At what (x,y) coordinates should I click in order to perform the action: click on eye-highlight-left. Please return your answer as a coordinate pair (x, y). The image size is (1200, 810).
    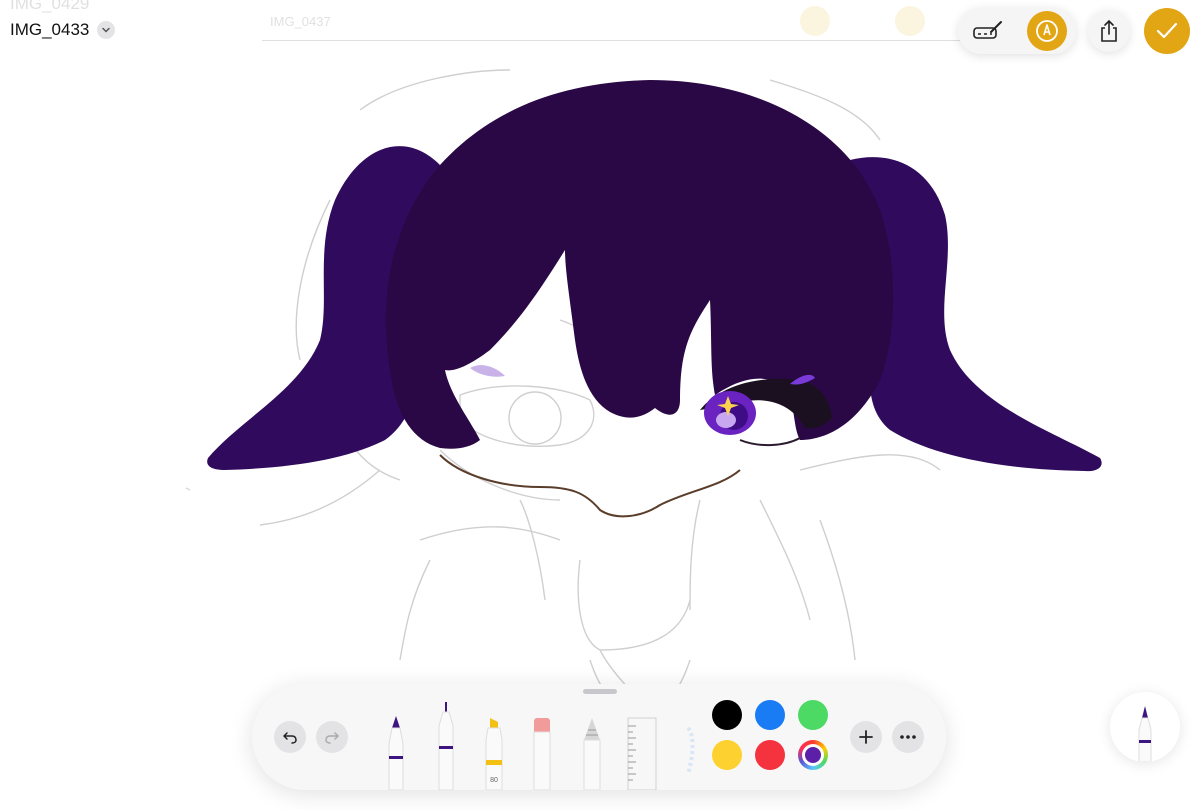
    Looking at the image, I should click on (487, 371).